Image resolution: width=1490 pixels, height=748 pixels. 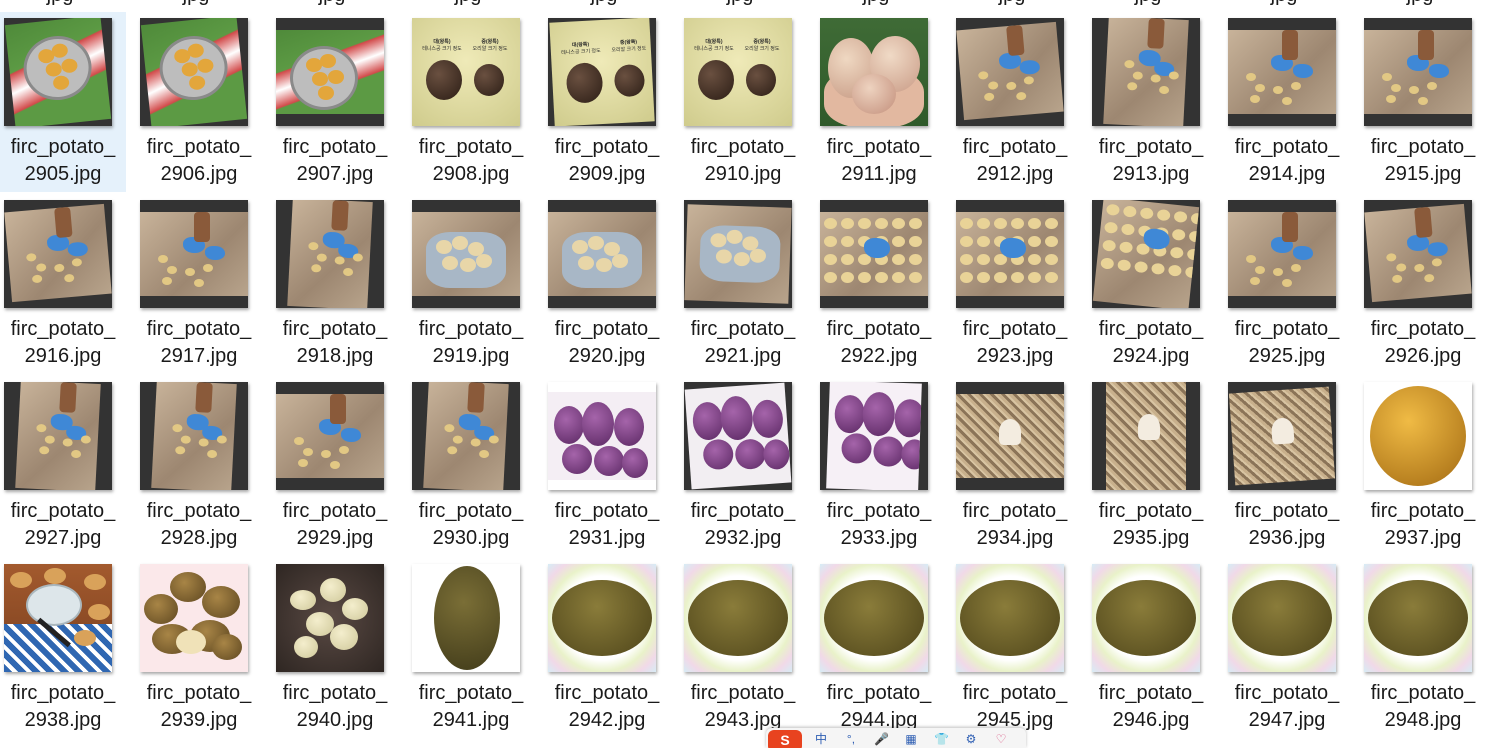 I want to click on sogou-logo-icon: S, so click(x=785, y=739).